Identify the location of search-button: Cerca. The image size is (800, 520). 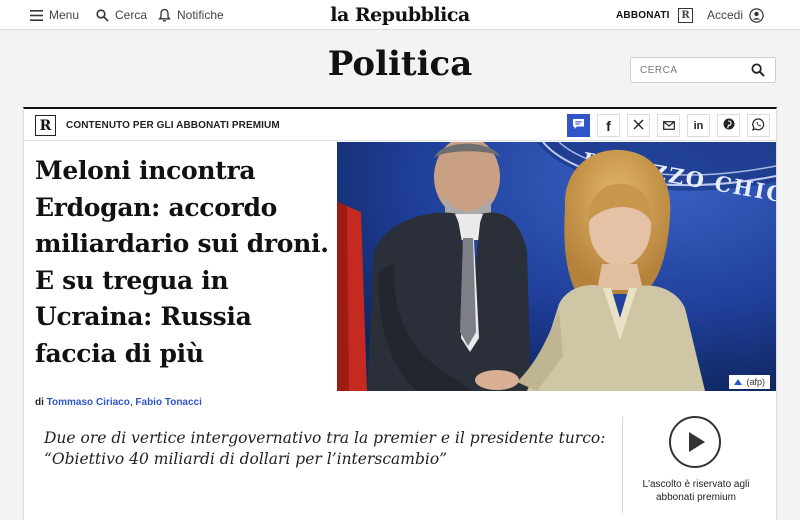
(121, 15).